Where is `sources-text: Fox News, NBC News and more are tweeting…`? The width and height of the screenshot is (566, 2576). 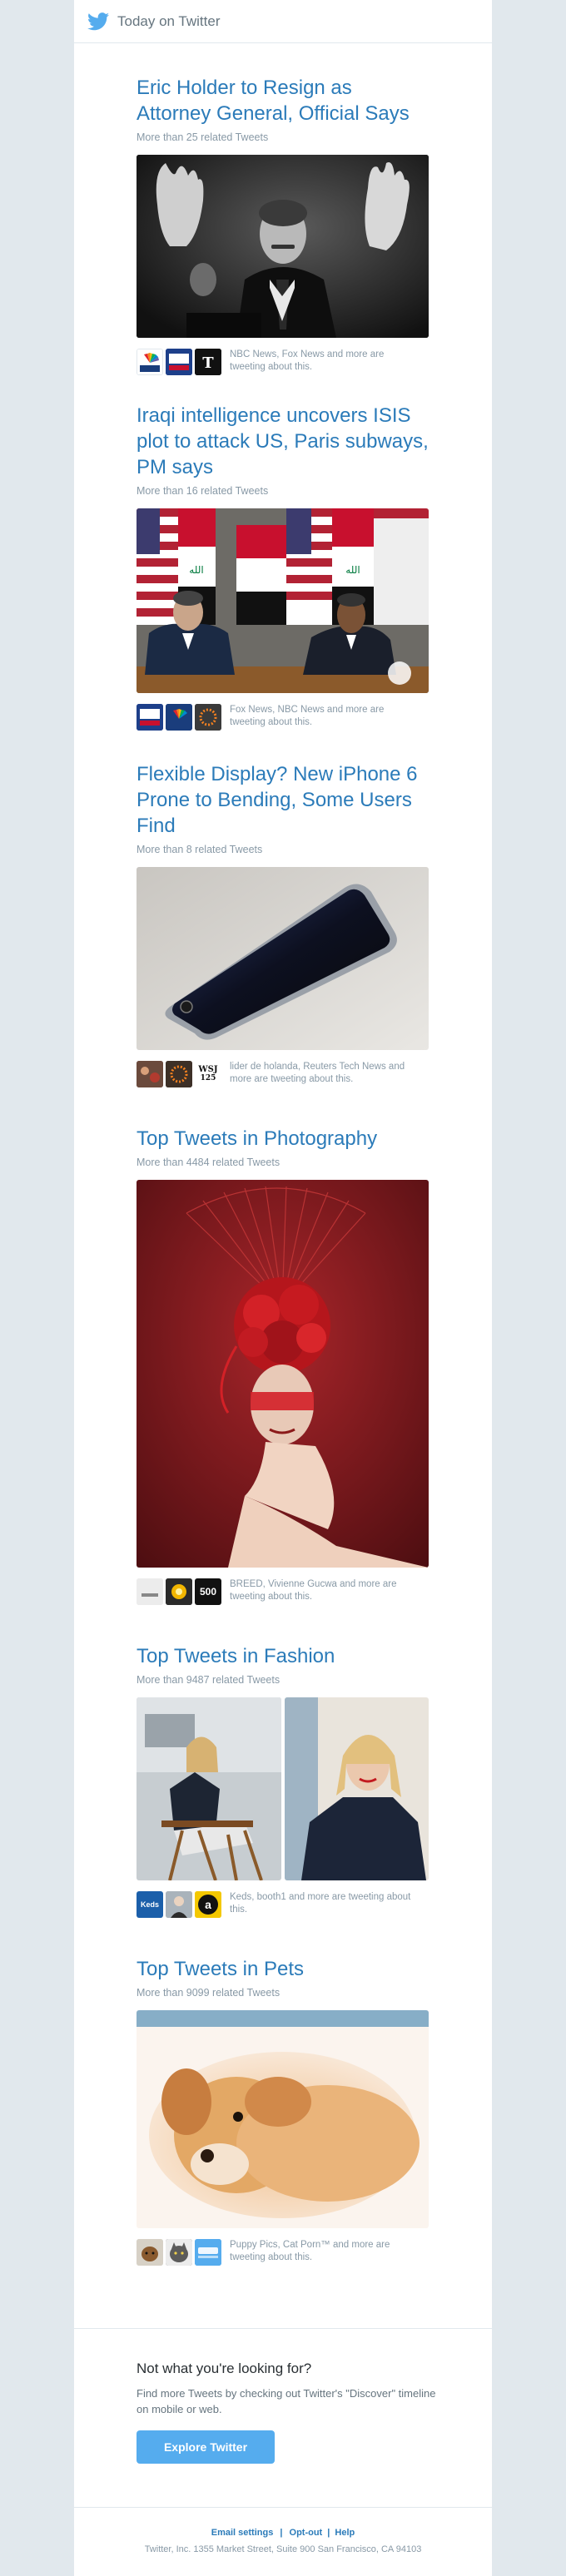 sources-text: Fox News, NBC News and more are tweeting… is located at coordinates (308, 716).